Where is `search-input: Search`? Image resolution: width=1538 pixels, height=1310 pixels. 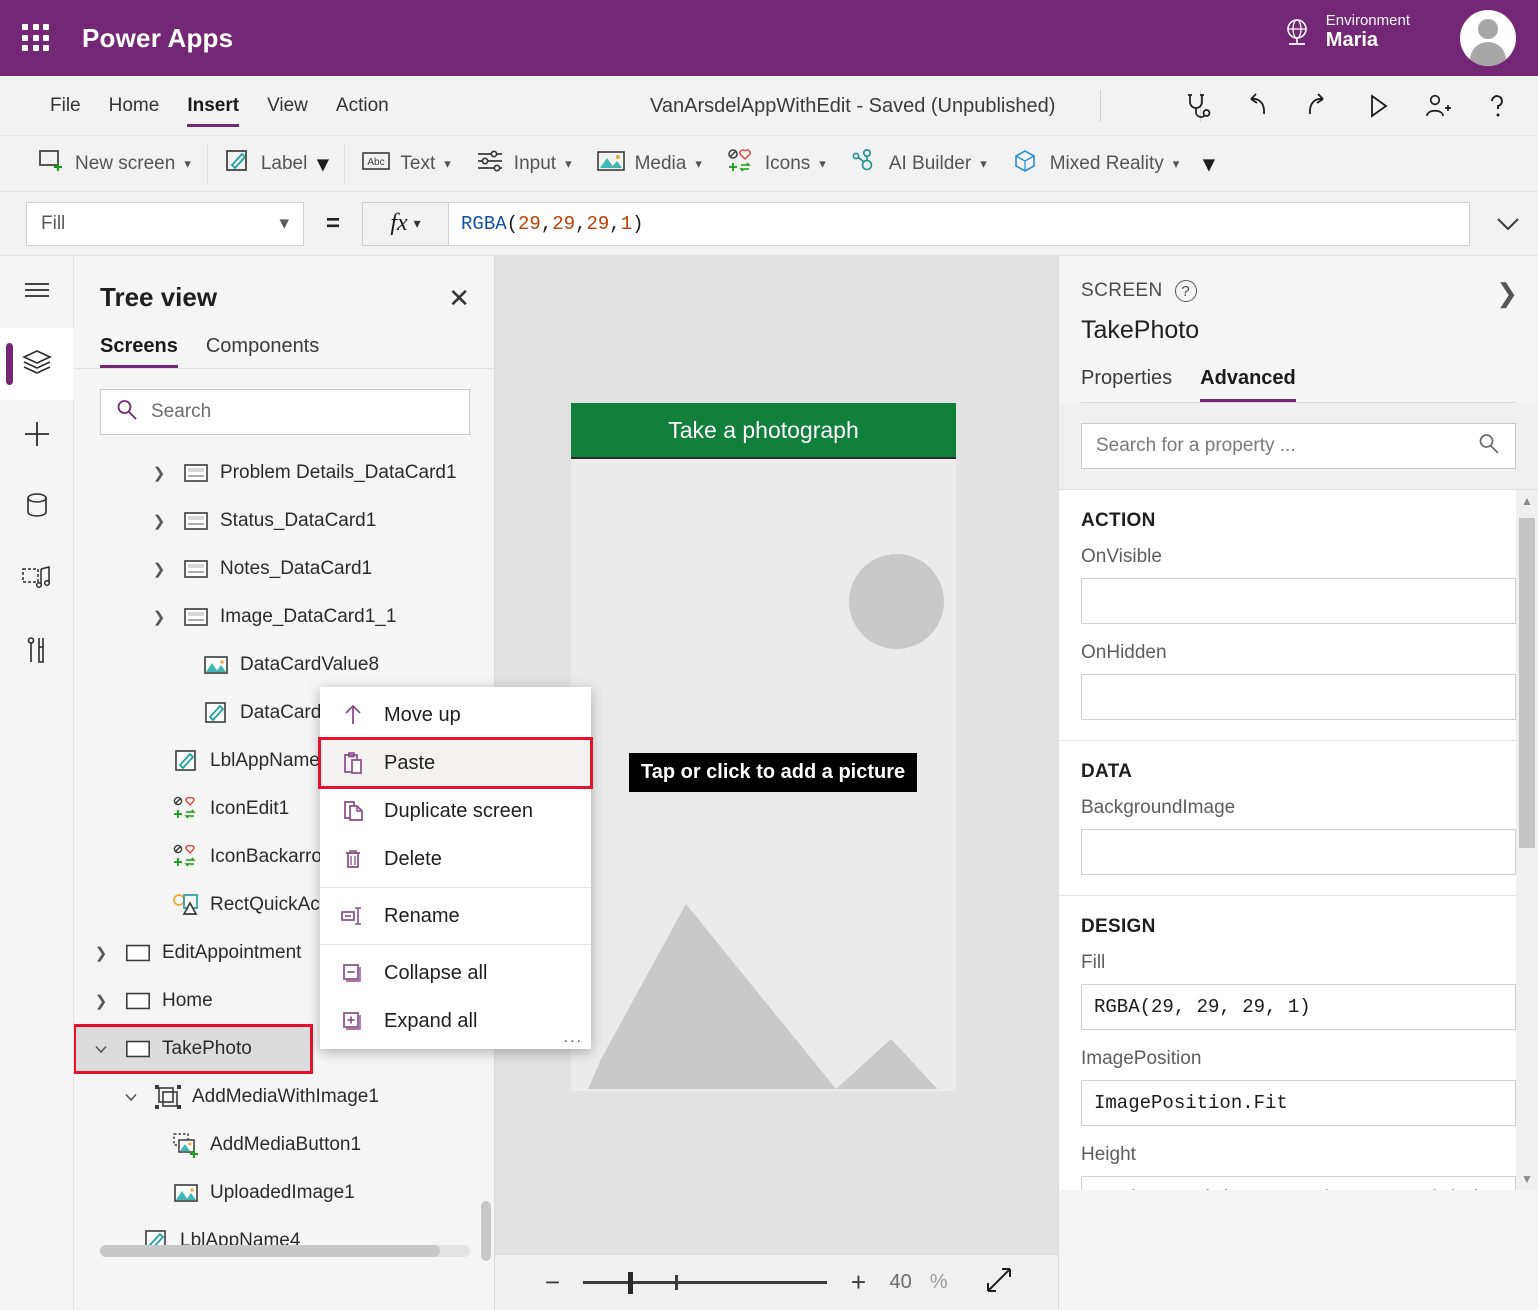
search-input: Search is located at coordinates (285, 412).